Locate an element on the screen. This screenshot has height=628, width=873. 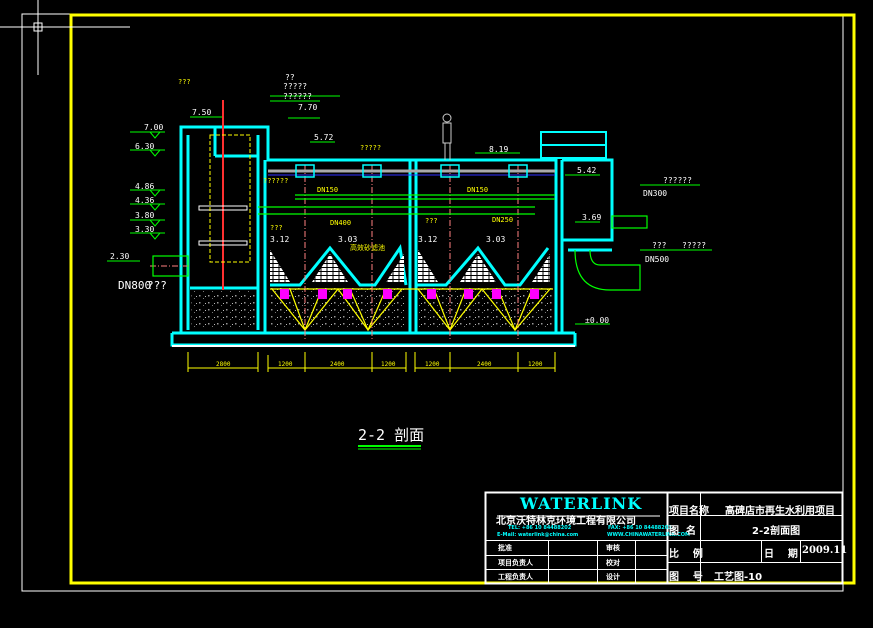
cursor-crosshair is located at coordinates (65, 37).